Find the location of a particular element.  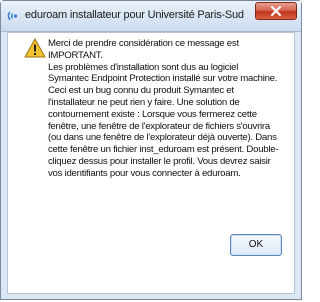

ok-button: OK is located at coordinates (256, 245).